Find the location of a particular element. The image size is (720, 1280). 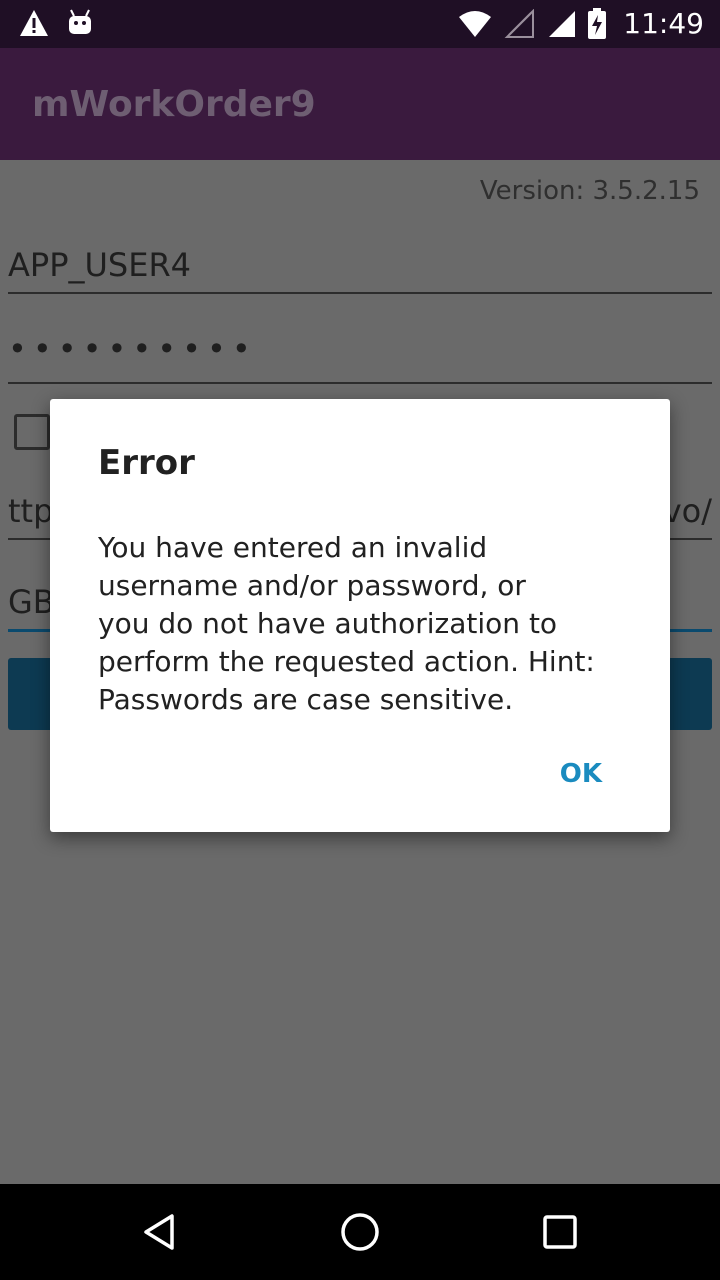

battery-charging-icon is located at coordinates (597, 23).